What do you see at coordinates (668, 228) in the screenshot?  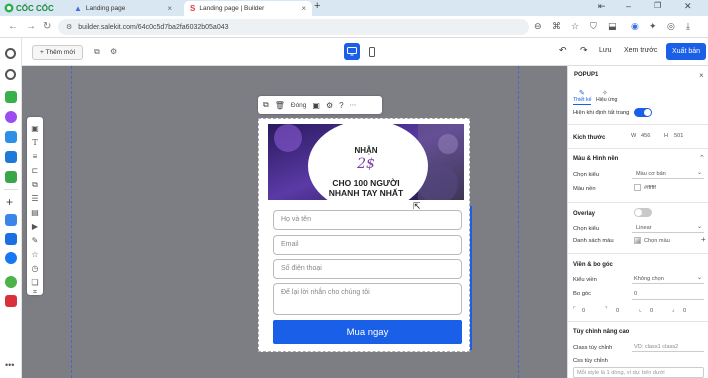 I see `overlay-type-select: Linear ⌄` at bounding box center [668, 228].